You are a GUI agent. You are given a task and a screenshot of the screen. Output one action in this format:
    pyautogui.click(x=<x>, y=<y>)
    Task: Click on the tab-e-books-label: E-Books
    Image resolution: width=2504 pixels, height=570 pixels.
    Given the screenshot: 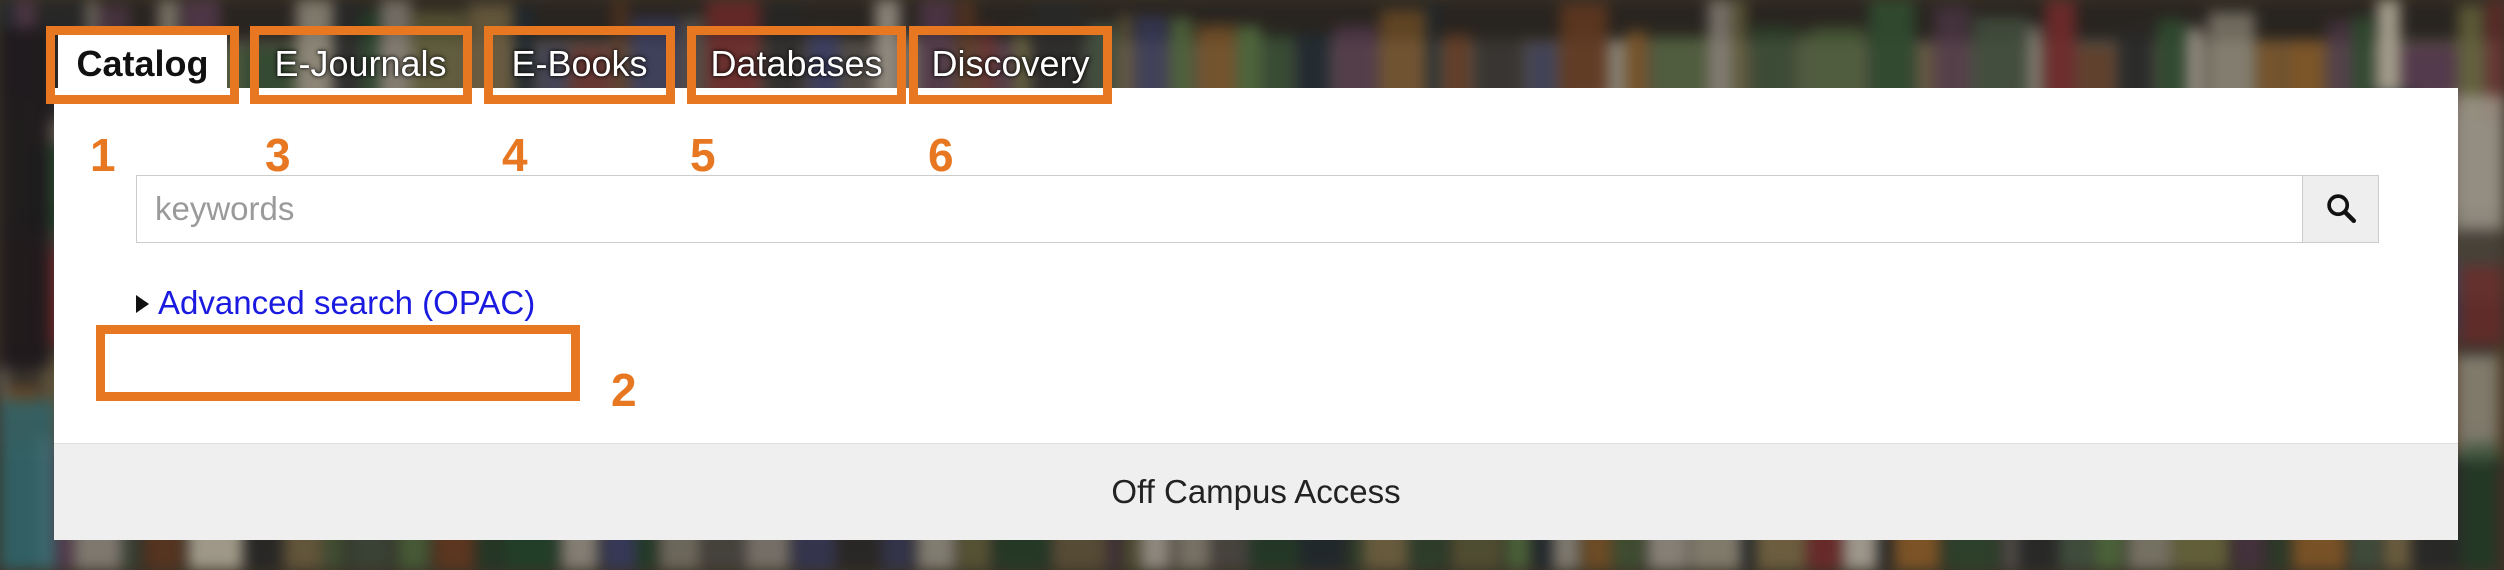 What is the action you would take?
    pyautogui.click(x=579, y=63)
    